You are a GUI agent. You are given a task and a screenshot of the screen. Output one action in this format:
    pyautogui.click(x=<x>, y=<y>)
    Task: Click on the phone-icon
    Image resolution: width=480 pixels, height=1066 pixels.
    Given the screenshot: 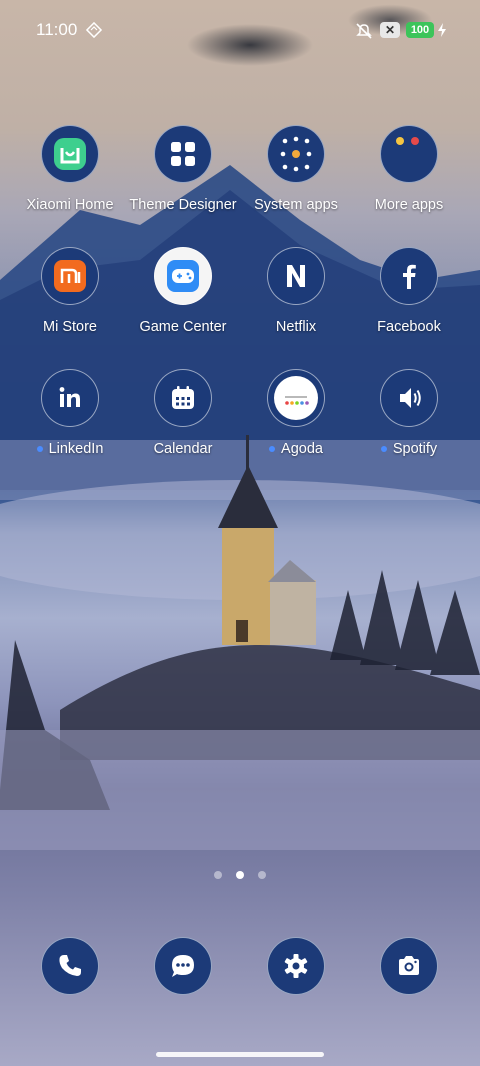 What is the action you would take?
    pyautogui.click(x=70, y=965)
    